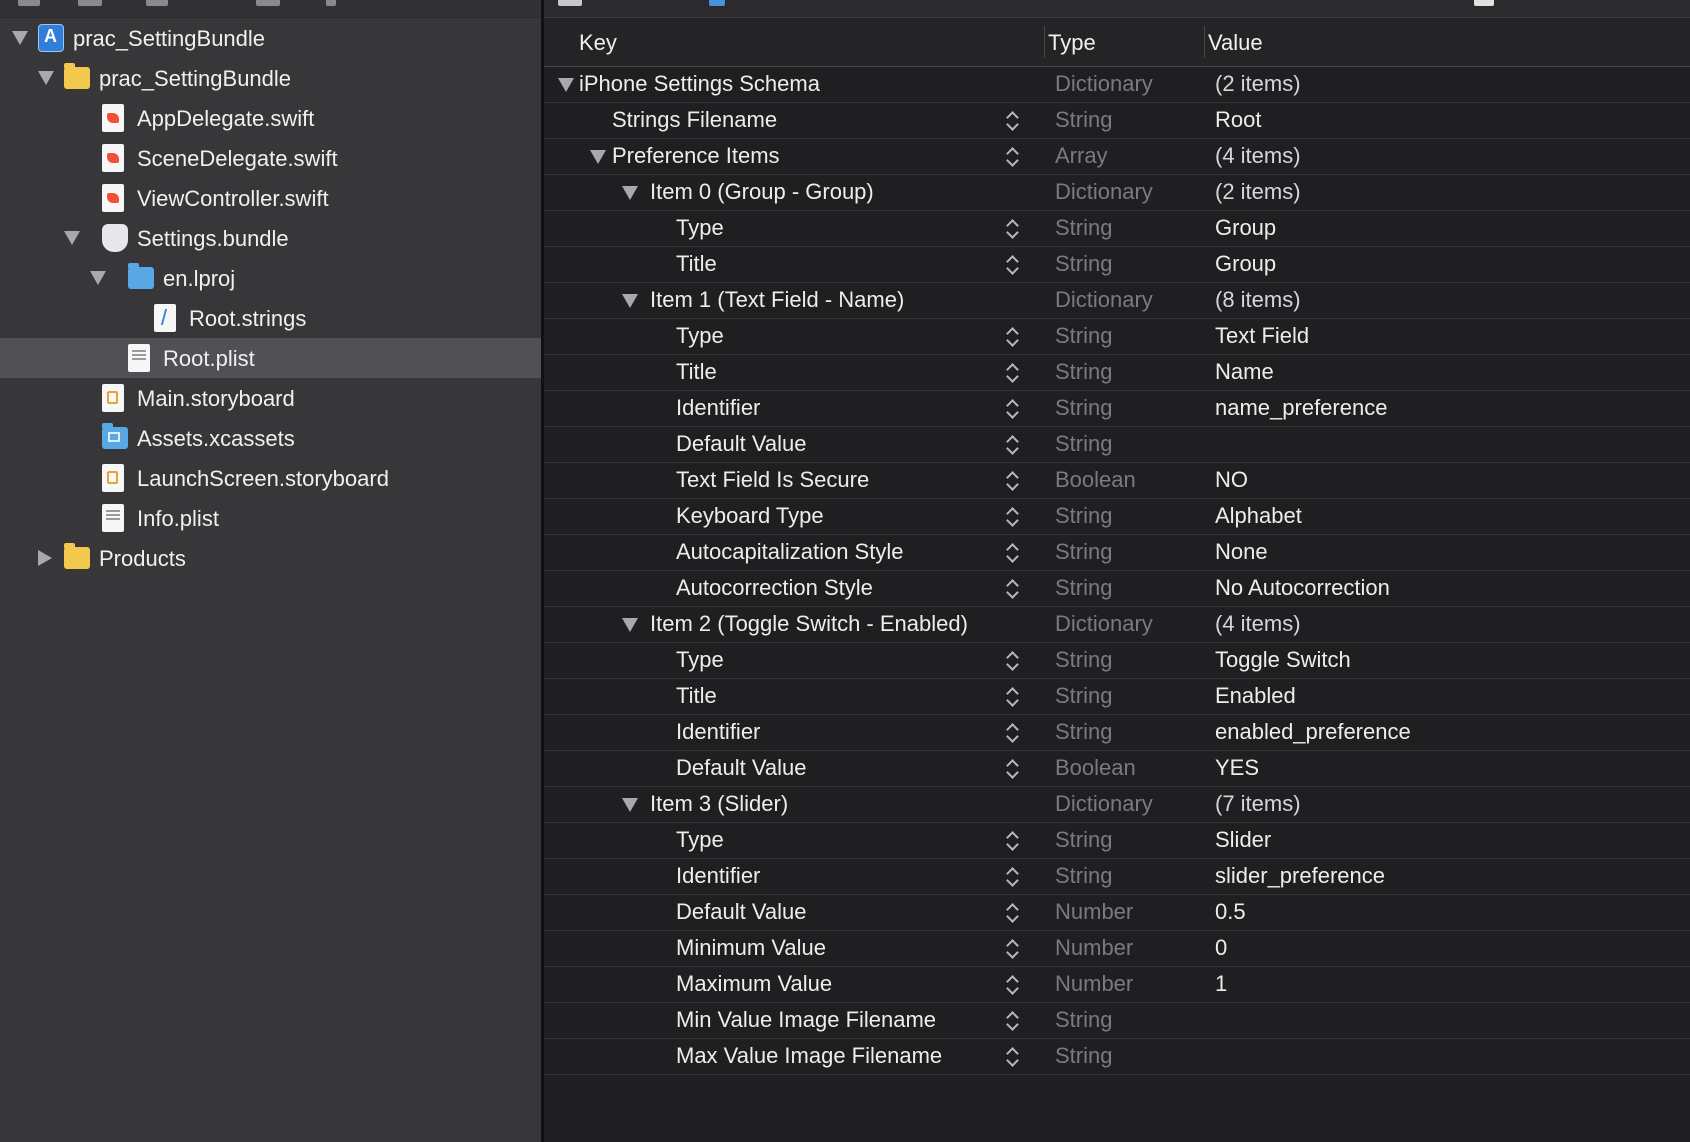  Describe the element at coordinates (717, 3) in the screenshot. I see `breadcrumb-project-icon` at that location.